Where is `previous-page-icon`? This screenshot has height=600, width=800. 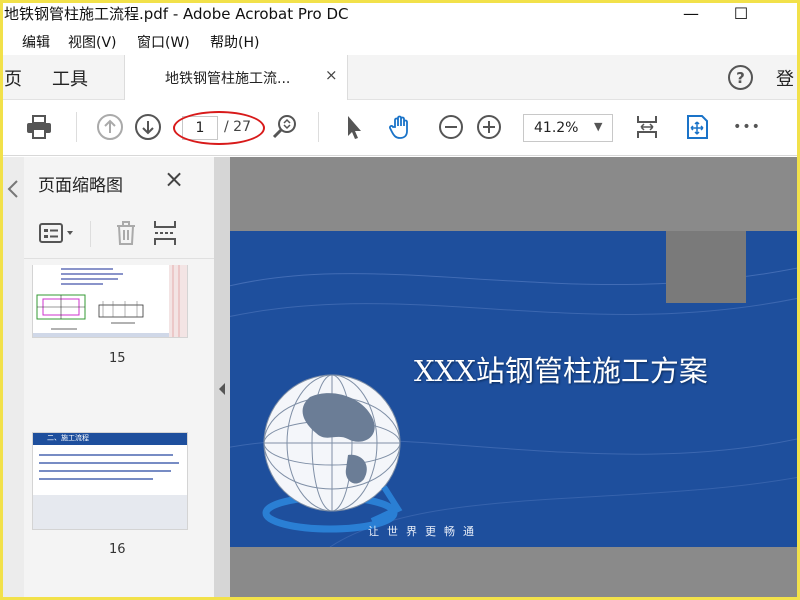
previous-page-icon is located at coordinates (110, 127).